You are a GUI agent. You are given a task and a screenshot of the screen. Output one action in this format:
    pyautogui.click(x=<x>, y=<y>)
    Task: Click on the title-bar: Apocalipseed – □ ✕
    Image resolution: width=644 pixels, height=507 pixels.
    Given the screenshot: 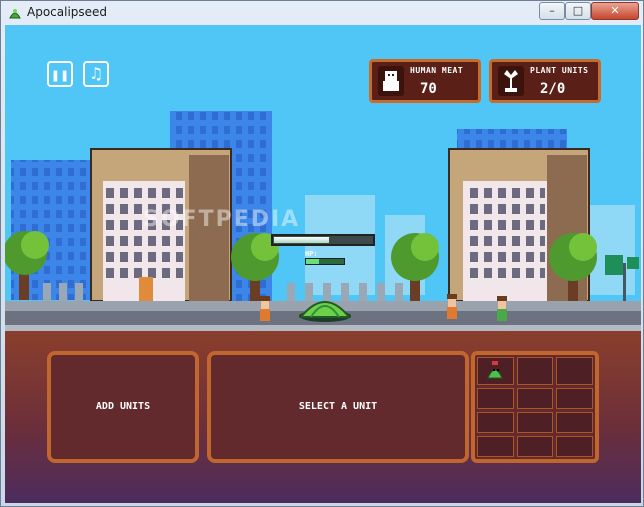 What is the action you would take?
    pyautogui.click(x=322, y=13)
    